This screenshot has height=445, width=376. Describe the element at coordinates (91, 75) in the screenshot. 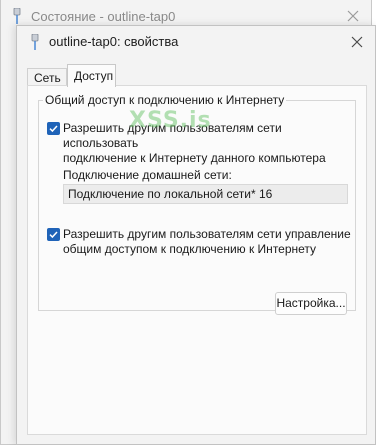

I see `tab-sharing: Доступ` at that location.